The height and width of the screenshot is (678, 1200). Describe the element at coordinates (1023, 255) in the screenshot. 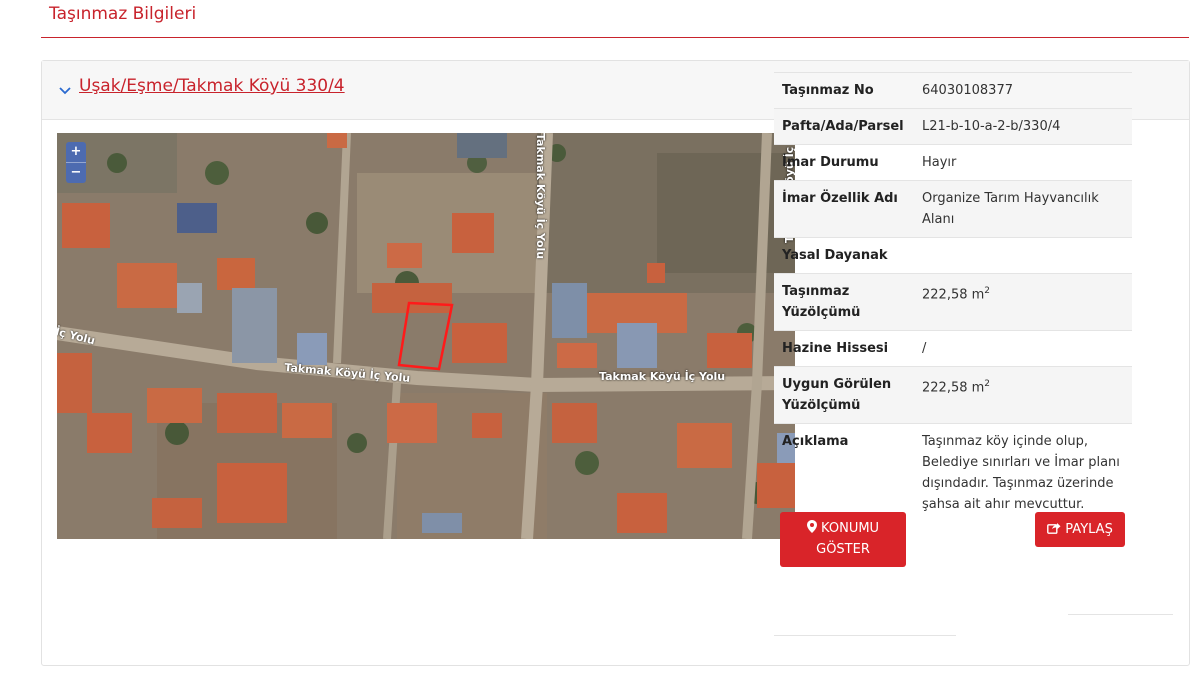

I see `row-value` at that location.